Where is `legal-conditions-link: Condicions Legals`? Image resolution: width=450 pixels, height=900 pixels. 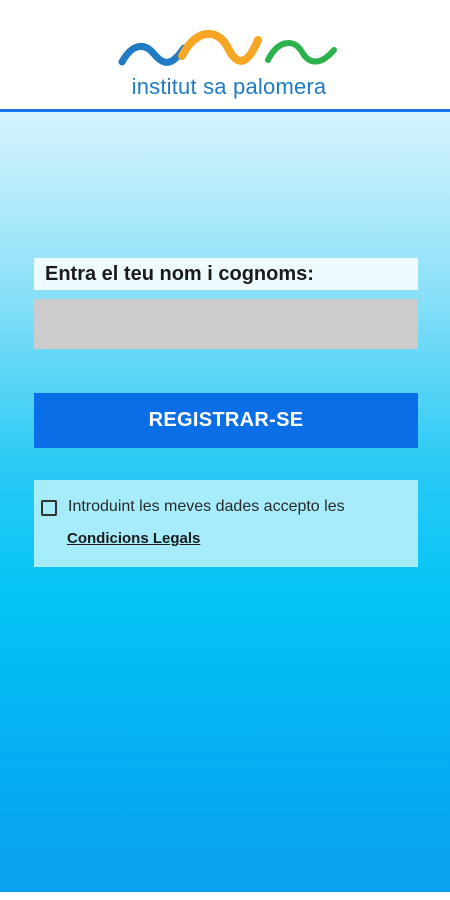
legal-conditions-link: Condicions Legals is located at coordinates (133, 538).